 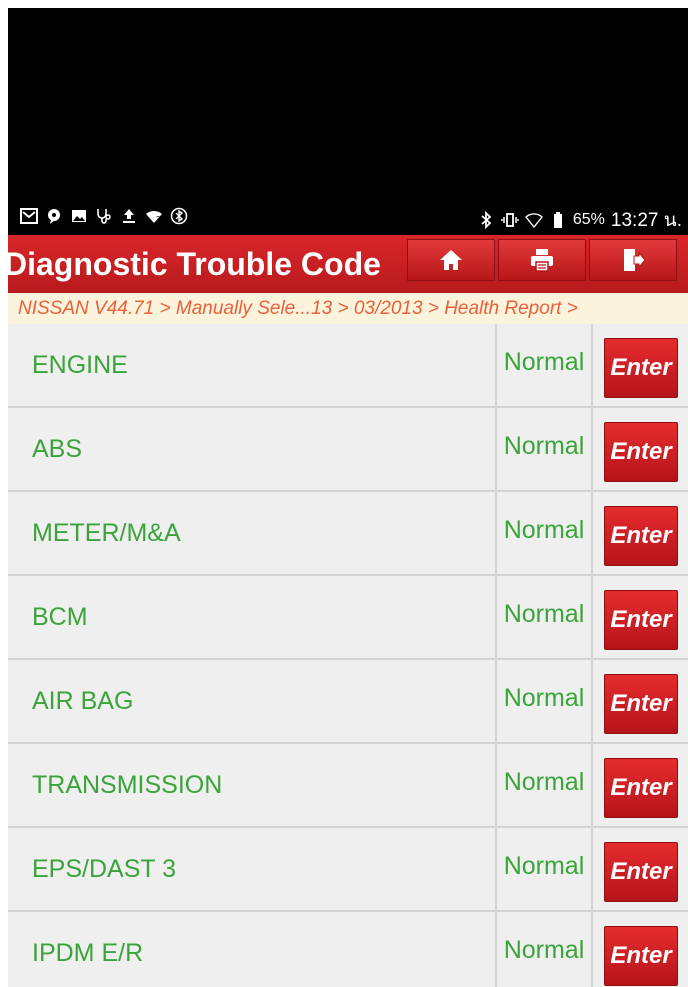 What do you see at coordinates (57, 449) in the screenshot?
I see `system-name: ABS` at bounding box center [57, 449].